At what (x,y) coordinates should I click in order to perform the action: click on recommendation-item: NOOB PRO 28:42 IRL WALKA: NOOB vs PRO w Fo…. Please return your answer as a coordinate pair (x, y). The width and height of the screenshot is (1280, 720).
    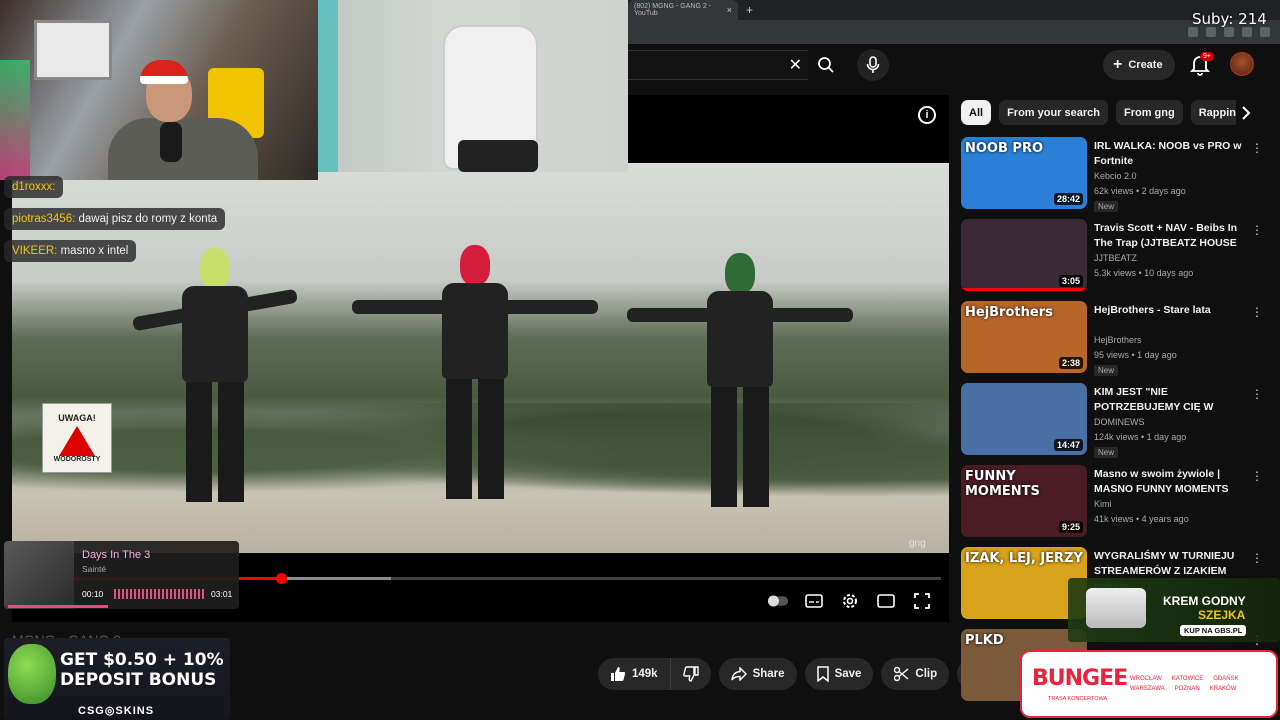
    Looking at the image, I should click on (1116, 174).